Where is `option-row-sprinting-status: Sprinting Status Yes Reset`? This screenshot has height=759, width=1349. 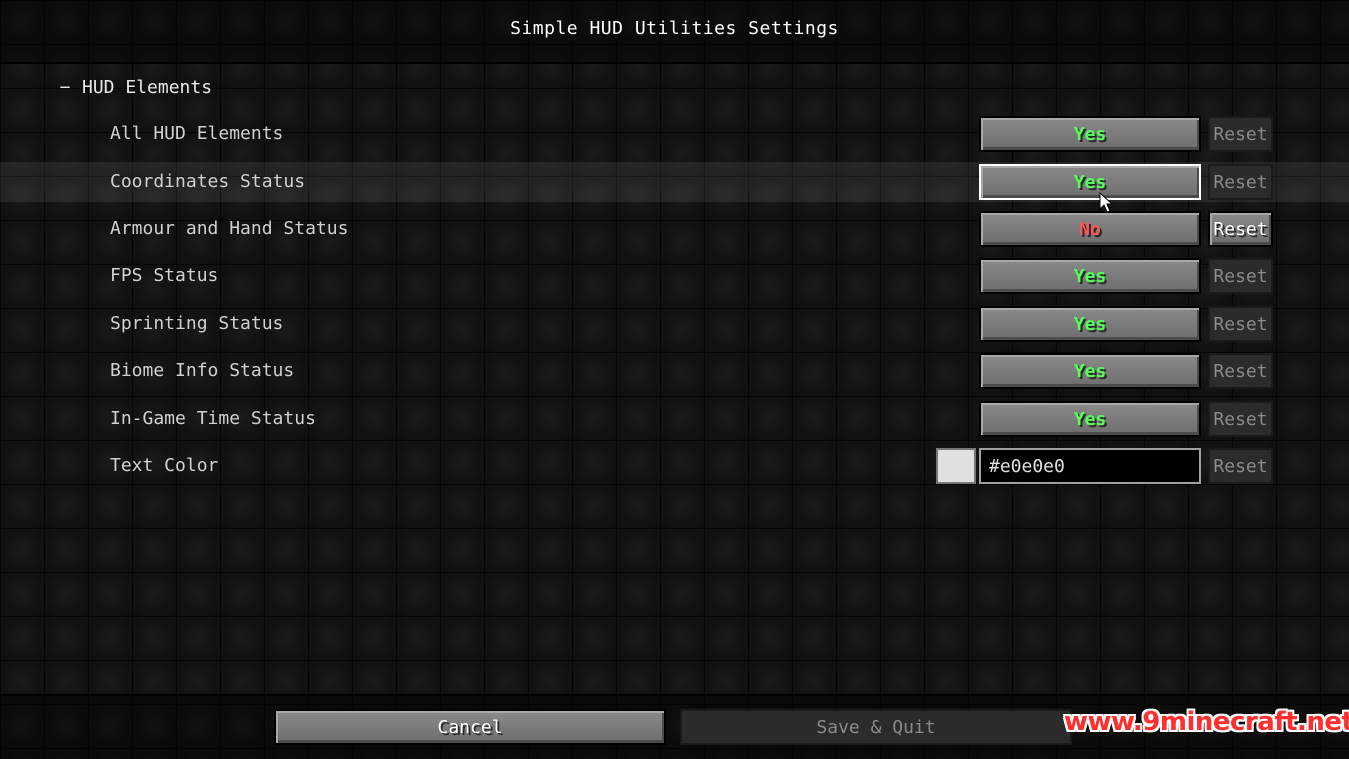 option-row-sprinting-status: Sprinting Status Yes Reset is located at coordinates (674, 324).